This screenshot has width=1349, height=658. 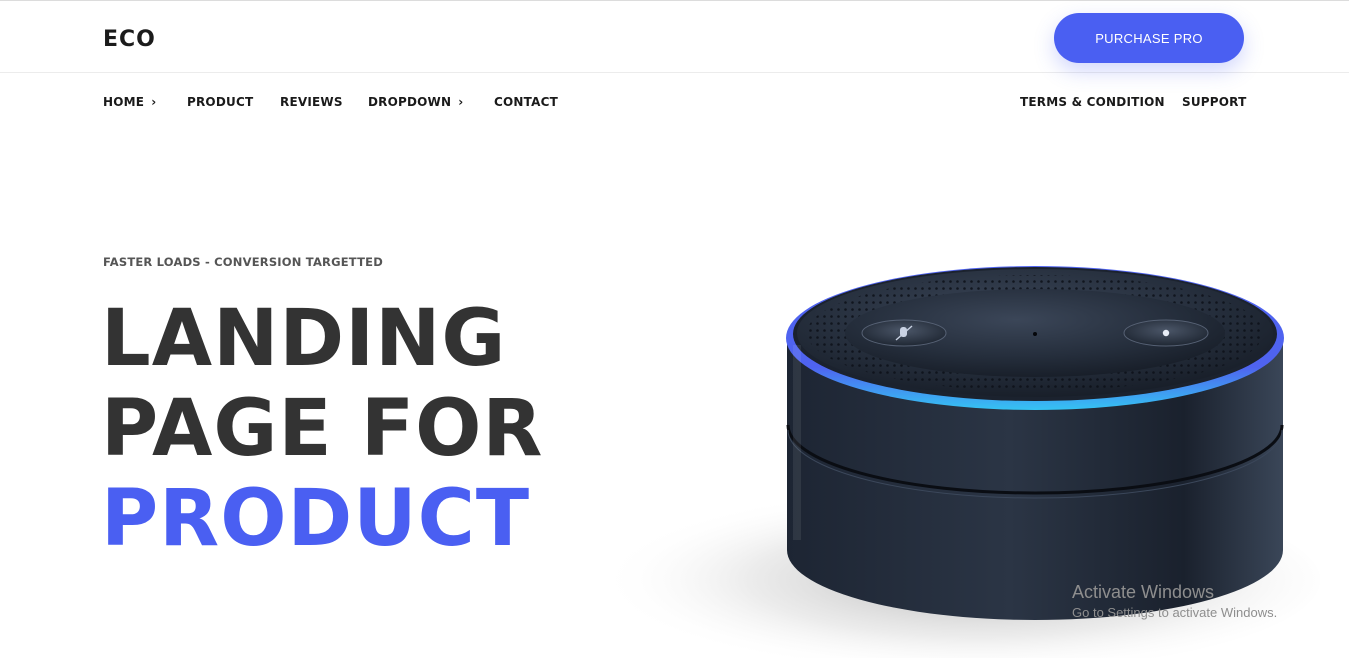 I want to click on dot-icon, so click(x=1166, y=333).